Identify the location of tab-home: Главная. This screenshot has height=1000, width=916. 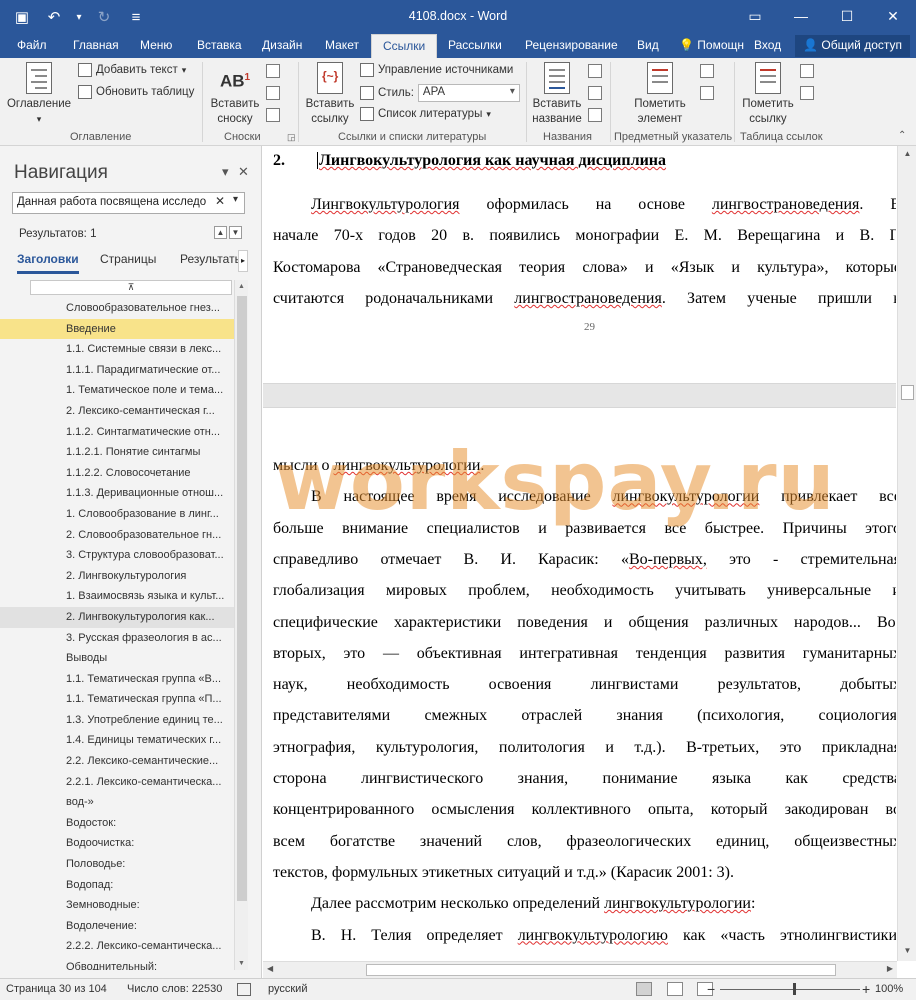
(96, 45).